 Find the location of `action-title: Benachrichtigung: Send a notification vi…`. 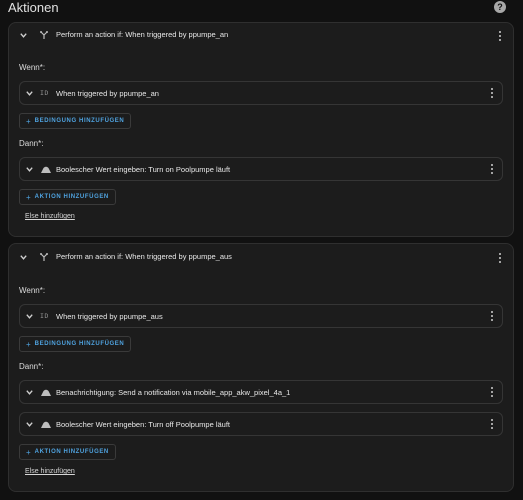

action-title: Benachrichtigung: Send a notification vi… is located at coordinates (173, 392).